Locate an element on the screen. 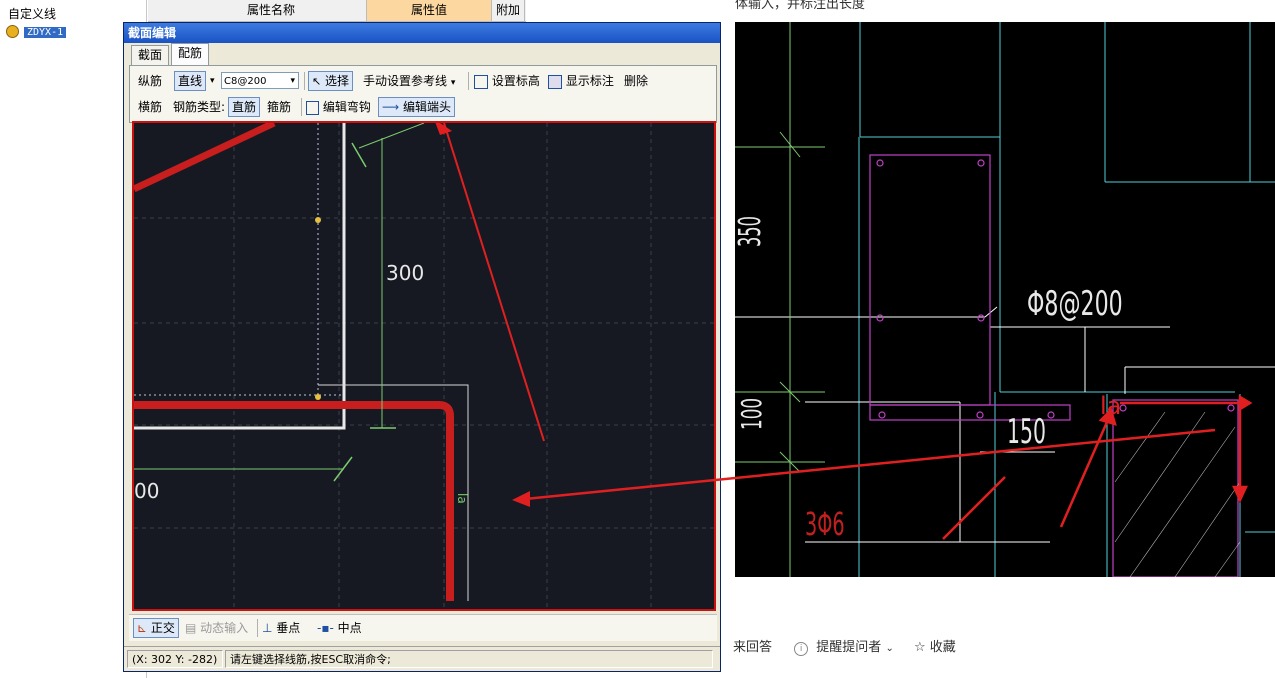 This screenshot has width=1275, height=678. spec-value: C8@200 is located at coordinates (245, 81).